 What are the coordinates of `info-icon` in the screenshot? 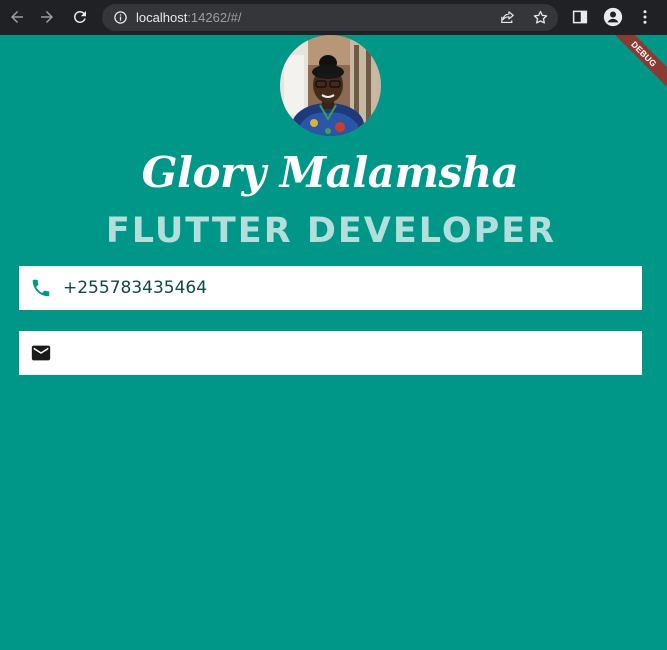 It's located at (120, 17).